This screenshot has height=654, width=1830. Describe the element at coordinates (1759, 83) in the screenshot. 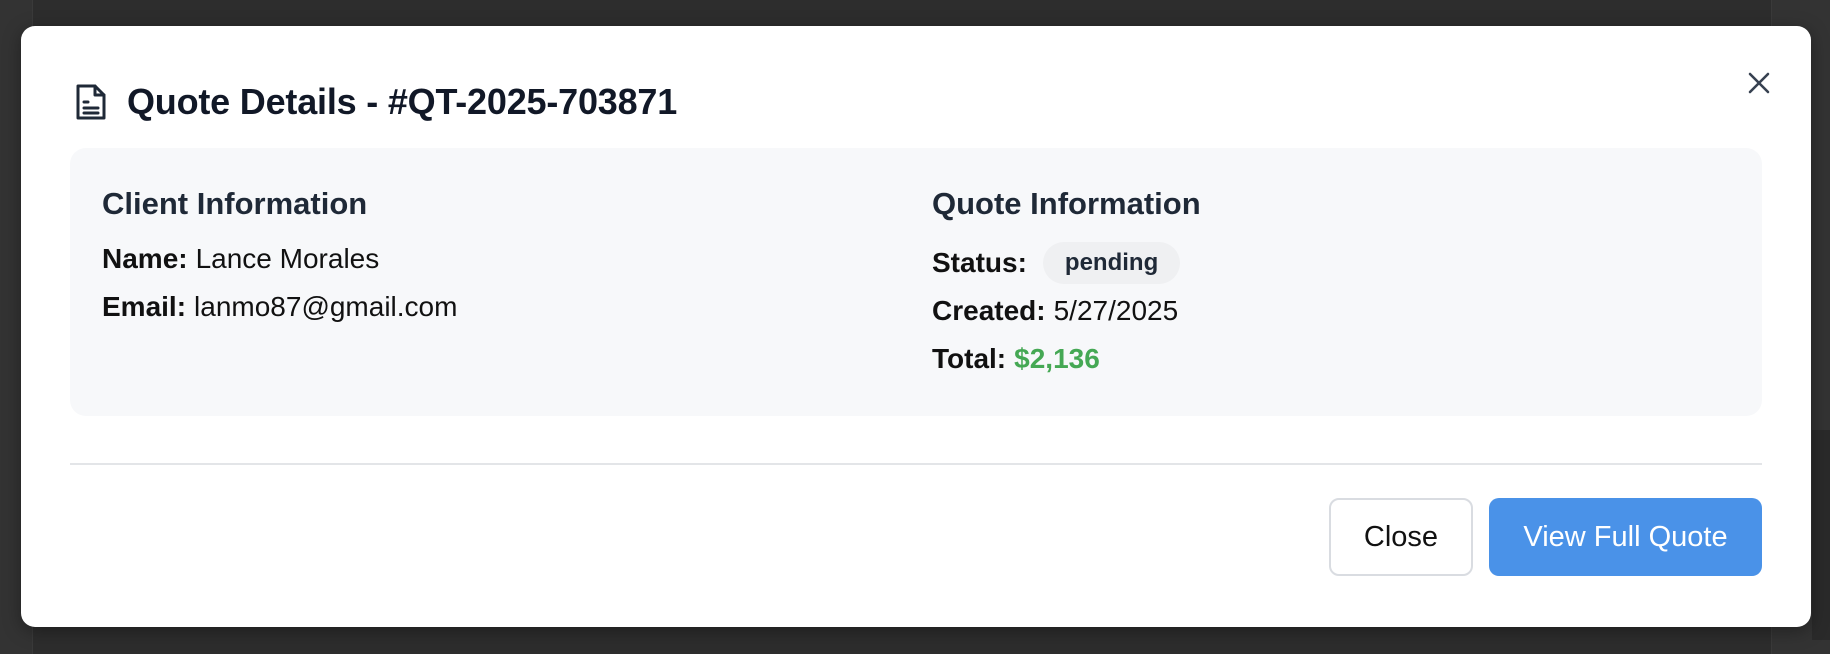

I see `close-icon` at that location.